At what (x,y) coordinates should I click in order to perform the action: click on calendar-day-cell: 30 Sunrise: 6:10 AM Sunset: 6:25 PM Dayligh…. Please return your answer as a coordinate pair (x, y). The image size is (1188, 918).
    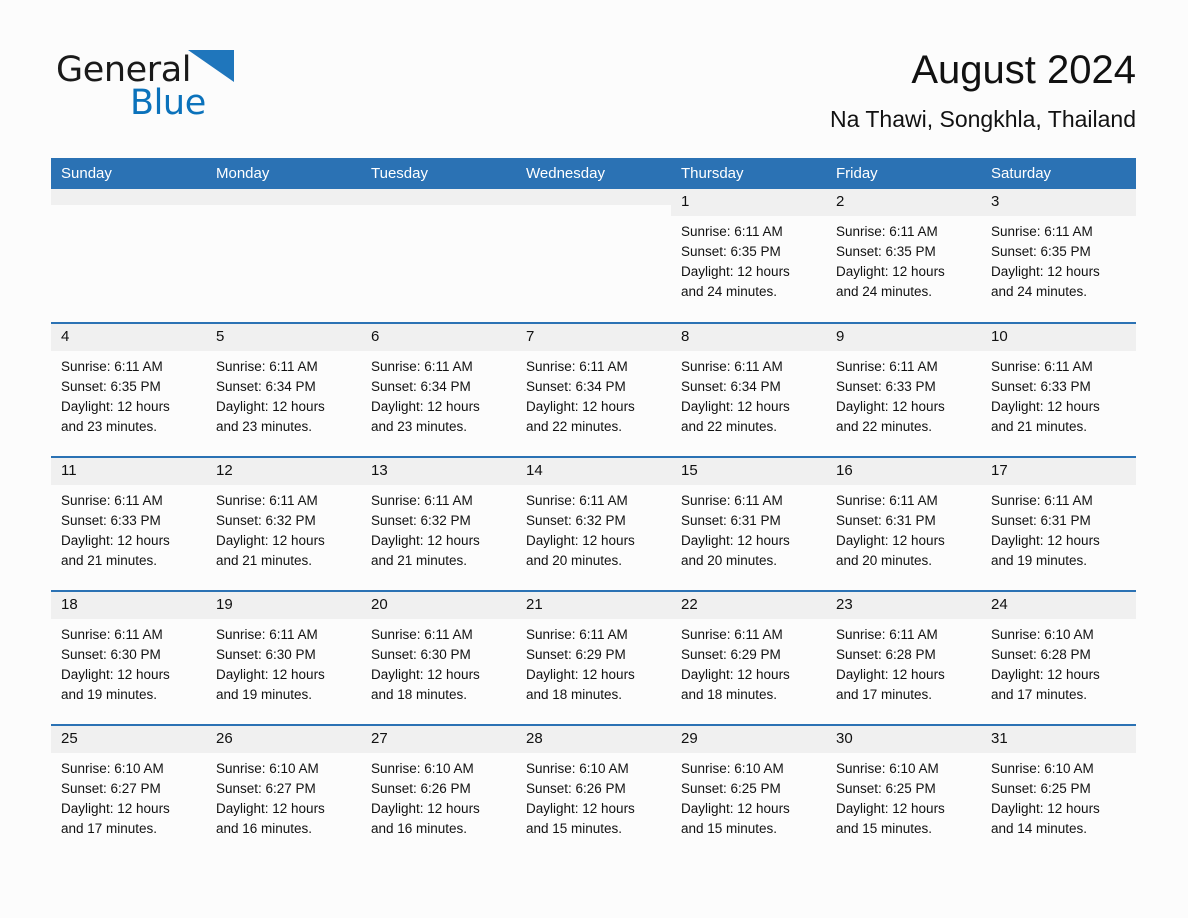
    Looking at the image, I should click on (903, 791).